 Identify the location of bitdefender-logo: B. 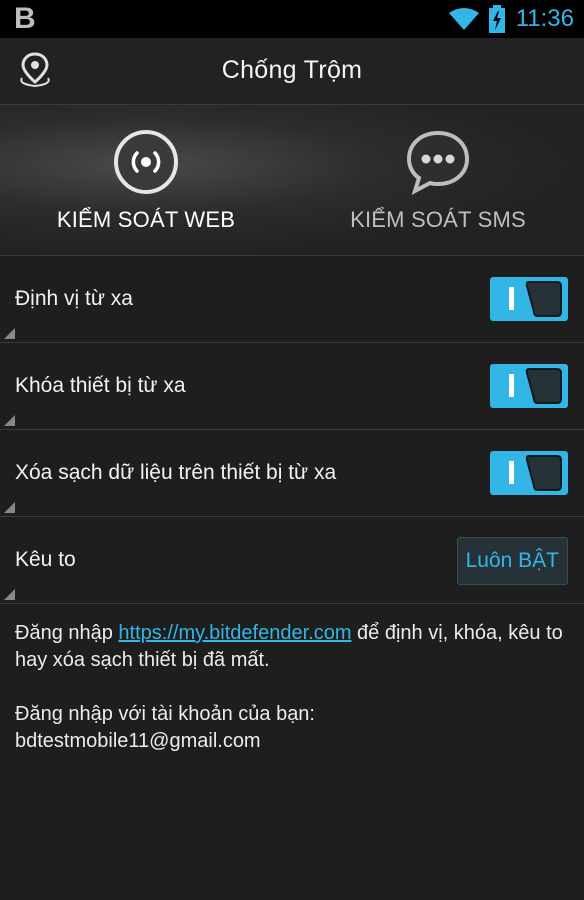
(25, 18).